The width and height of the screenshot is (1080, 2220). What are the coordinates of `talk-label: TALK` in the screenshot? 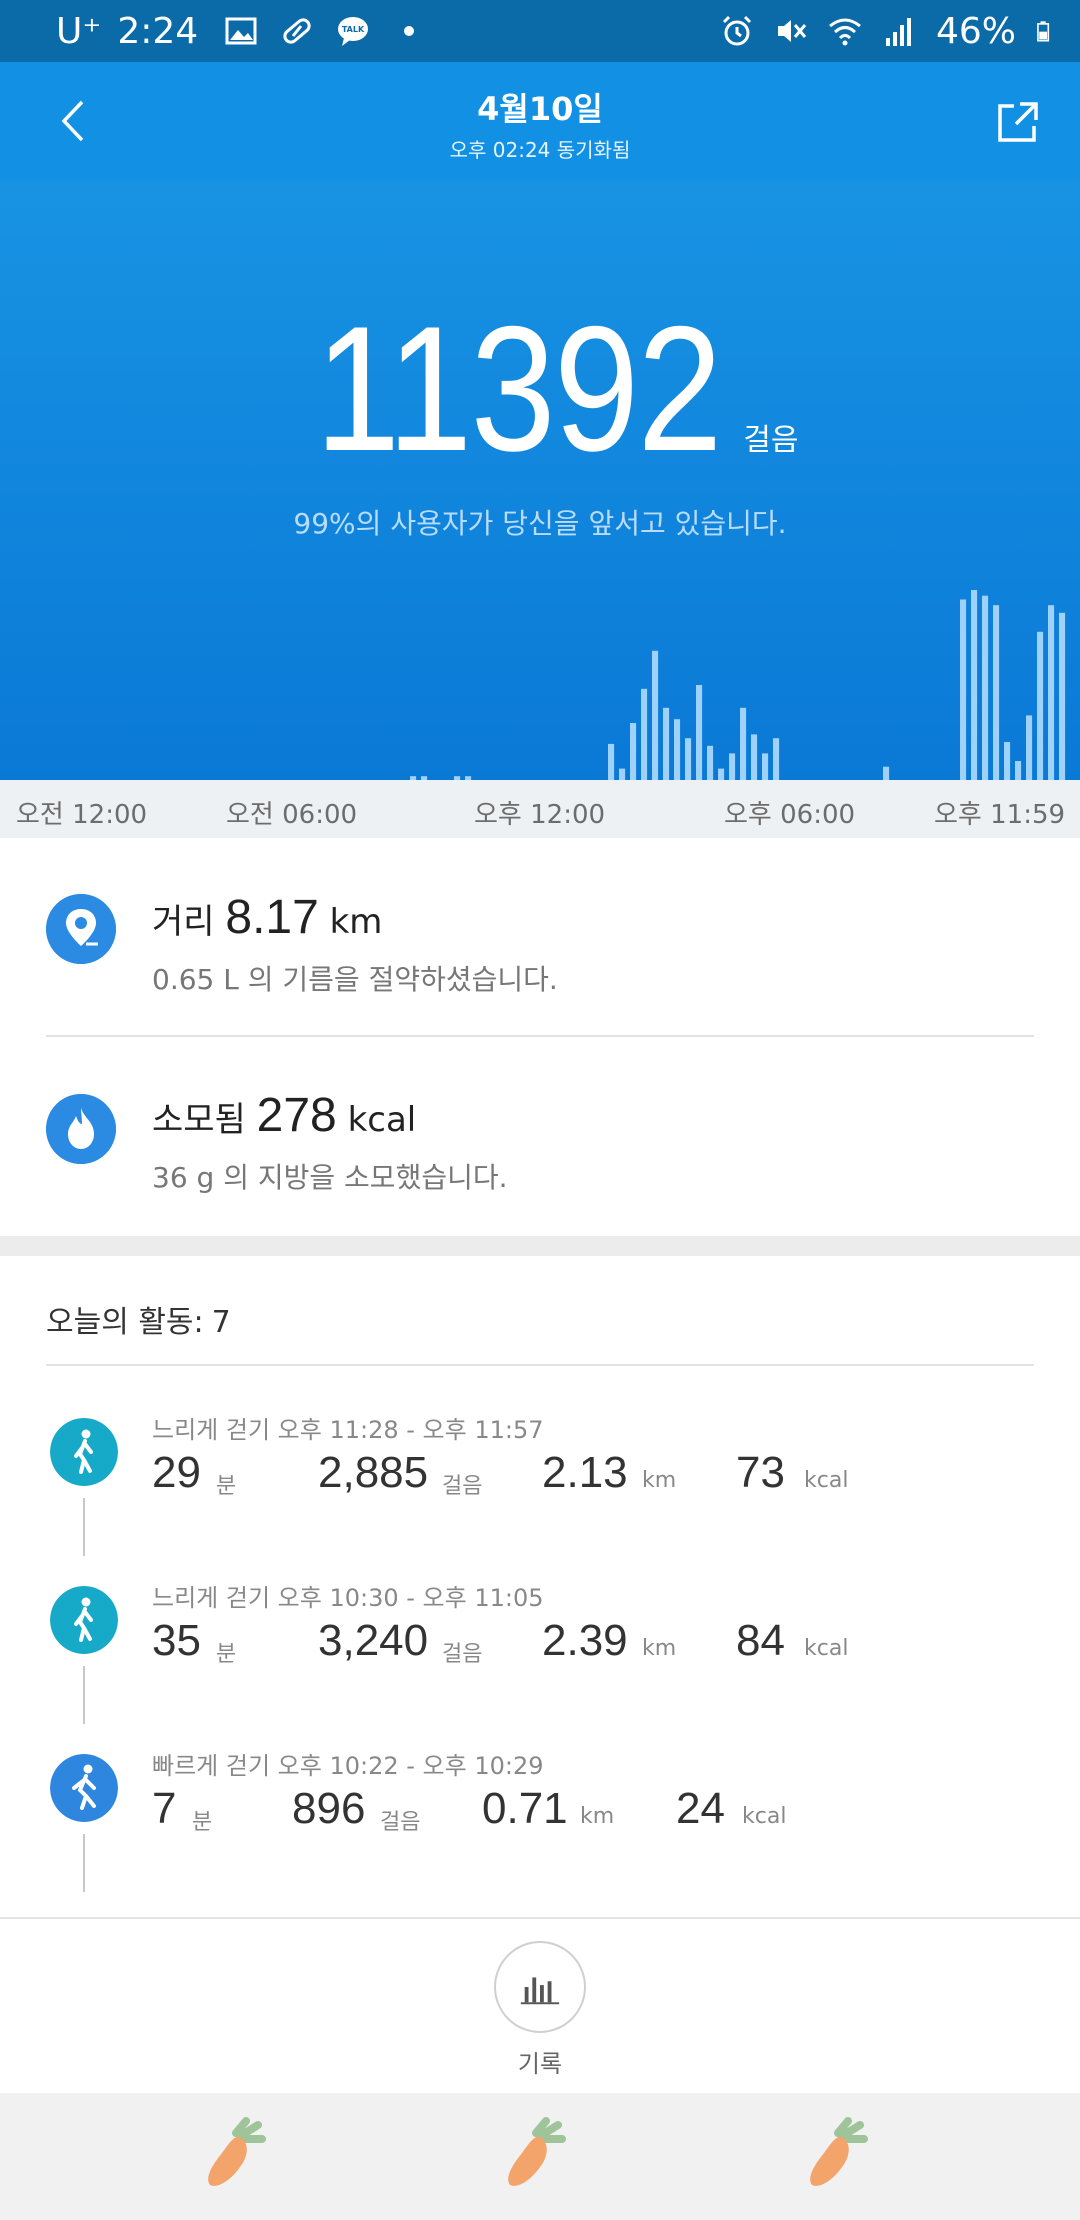 It's located at (353, 29).